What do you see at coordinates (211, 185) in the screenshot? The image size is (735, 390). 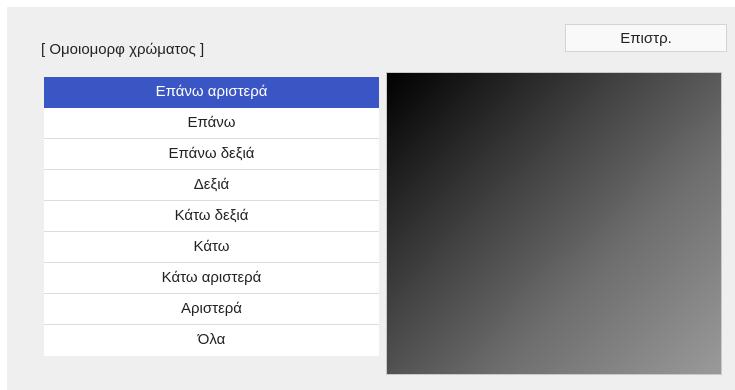 I see `menu-item-right: Δεξιά` at bounding box center [211, 185].